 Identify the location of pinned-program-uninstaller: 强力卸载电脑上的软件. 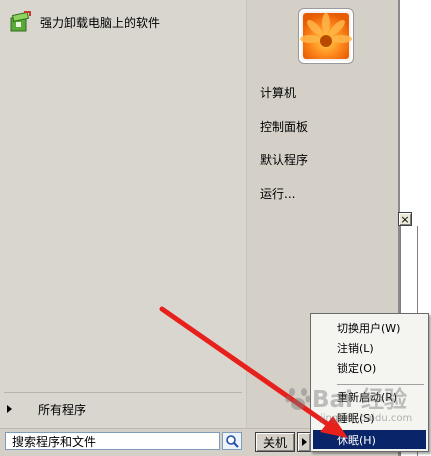
(123, 22).